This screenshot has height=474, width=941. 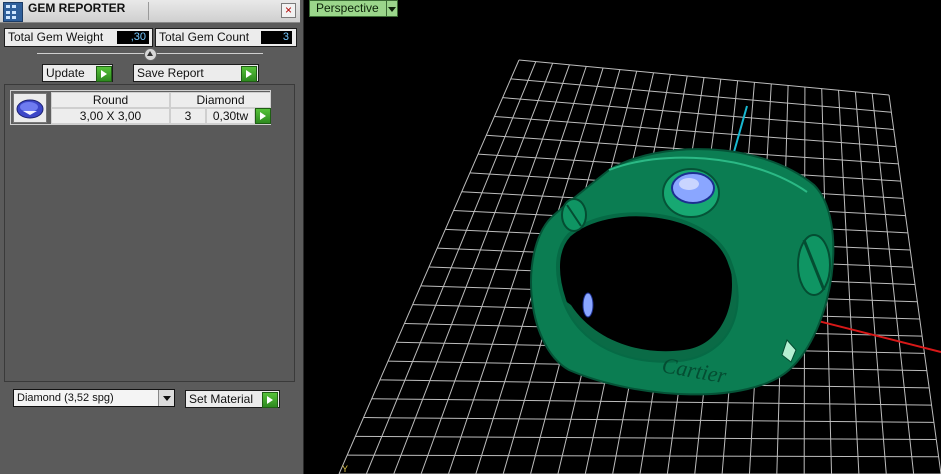 What do you see at coordinates (170, 73) in the screenshot?
I see `save-report-button-label: Save Report` at bounding box center [170, 73].